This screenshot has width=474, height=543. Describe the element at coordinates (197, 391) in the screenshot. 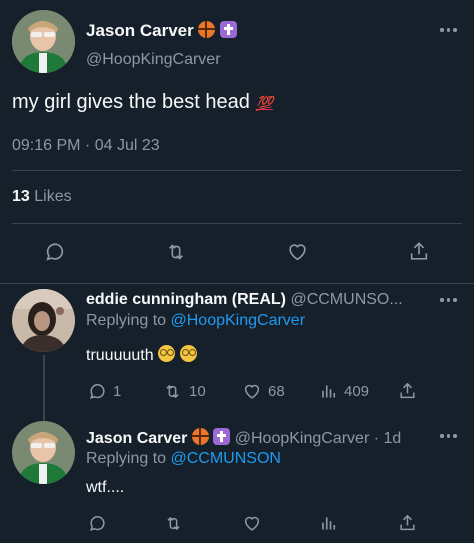

I see `retweet-count: 10` at that location.